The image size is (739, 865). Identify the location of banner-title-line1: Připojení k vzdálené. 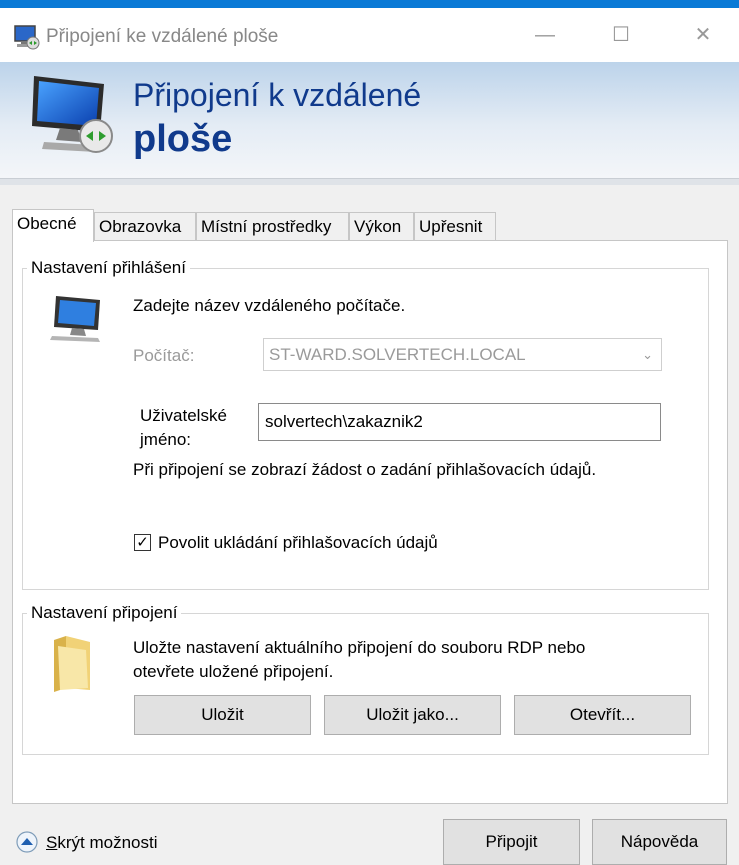
(277, 95).